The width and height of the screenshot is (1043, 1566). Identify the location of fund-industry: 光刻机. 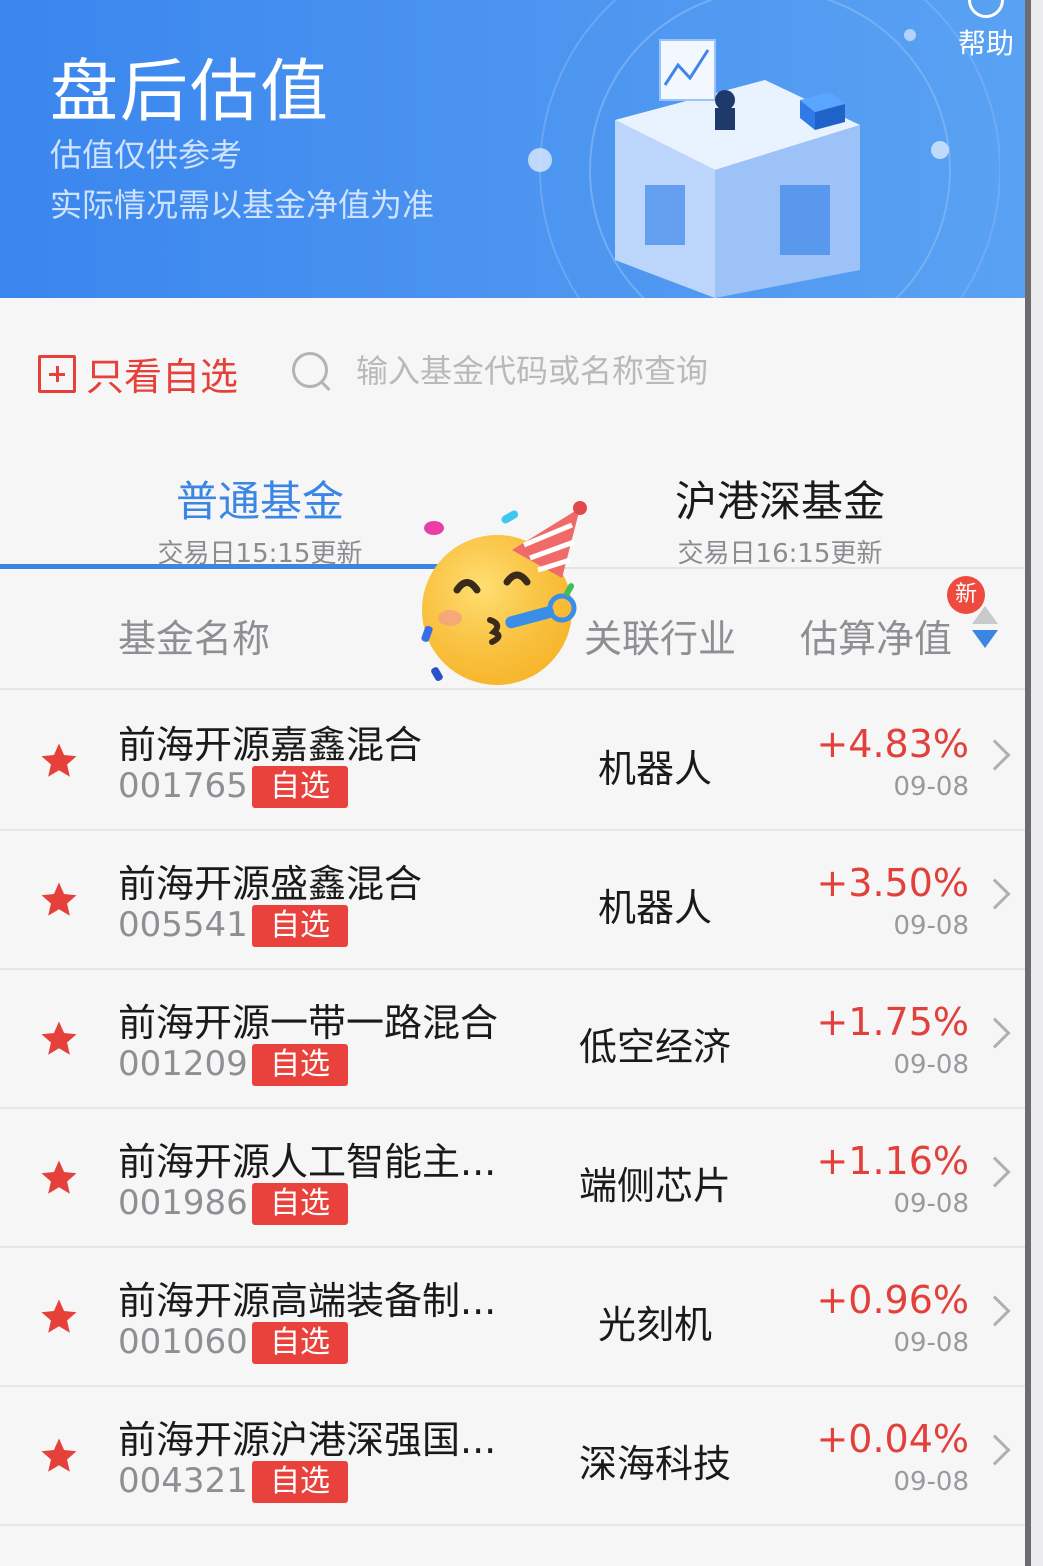
(654, 1325).